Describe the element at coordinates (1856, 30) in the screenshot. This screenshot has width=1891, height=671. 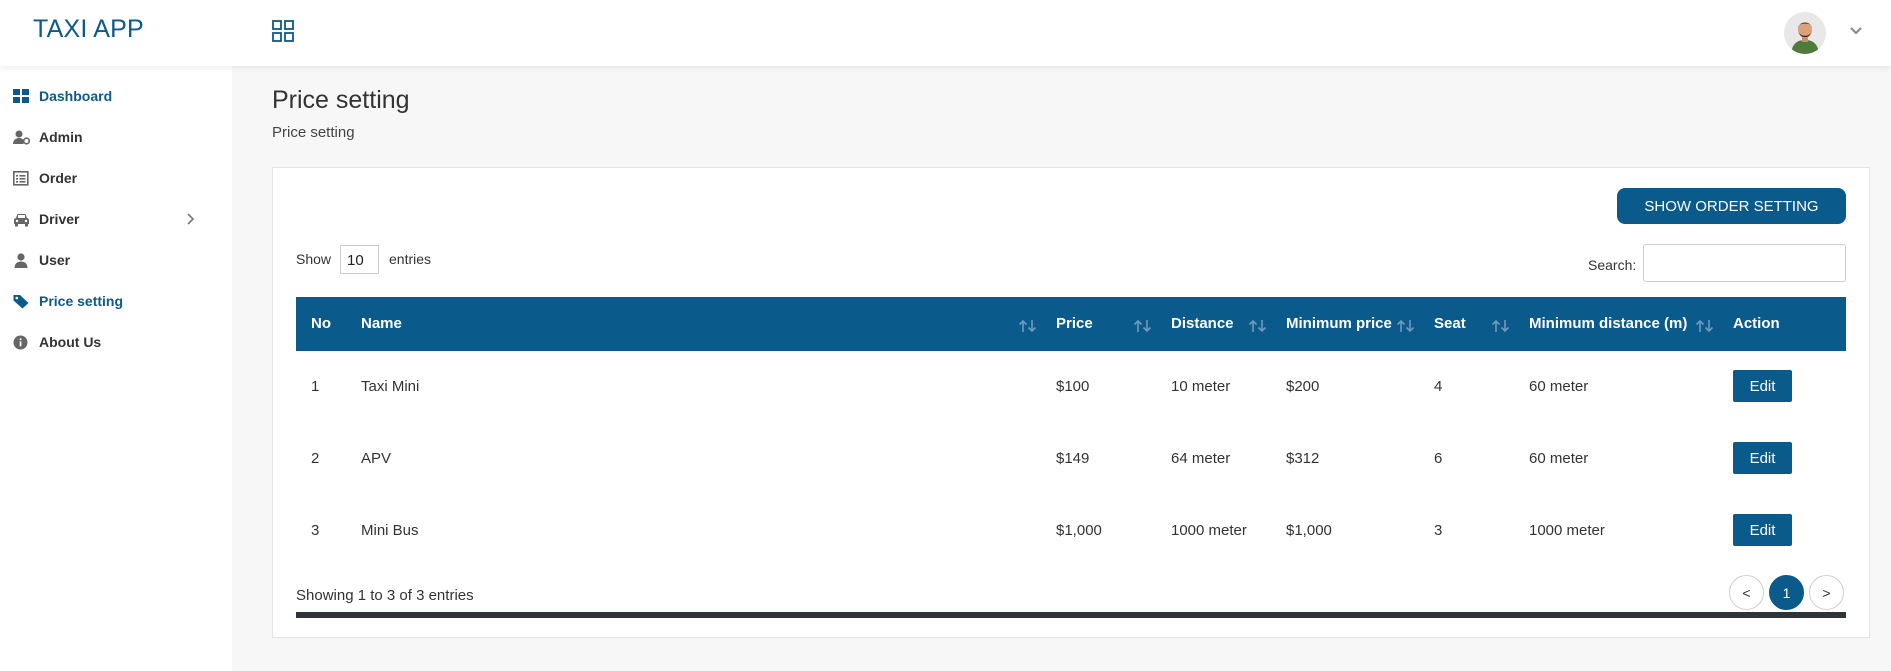
I see `chevron-down-icon` at that location.